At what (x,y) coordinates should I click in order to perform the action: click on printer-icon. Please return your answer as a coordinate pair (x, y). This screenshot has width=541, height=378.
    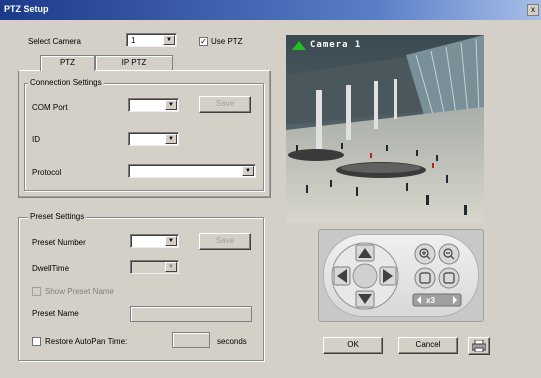
    Looking at the image, I should click on (479, 346).